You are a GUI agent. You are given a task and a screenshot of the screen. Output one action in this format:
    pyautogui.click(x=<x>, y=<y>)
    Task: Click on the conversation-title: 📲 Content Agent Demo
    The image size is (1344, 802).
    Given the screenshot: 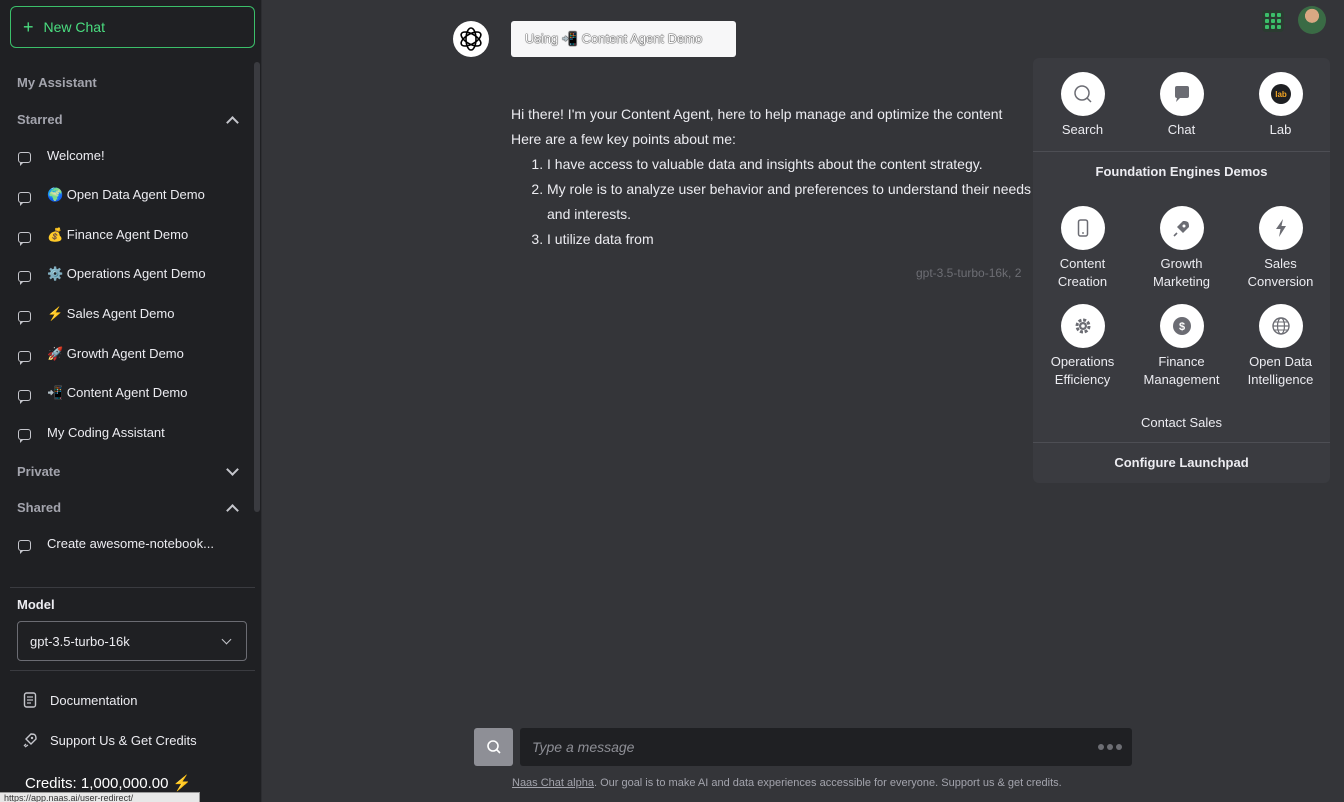 What is the action you would take?
    pyautogui.click(x=117, y=392)
    